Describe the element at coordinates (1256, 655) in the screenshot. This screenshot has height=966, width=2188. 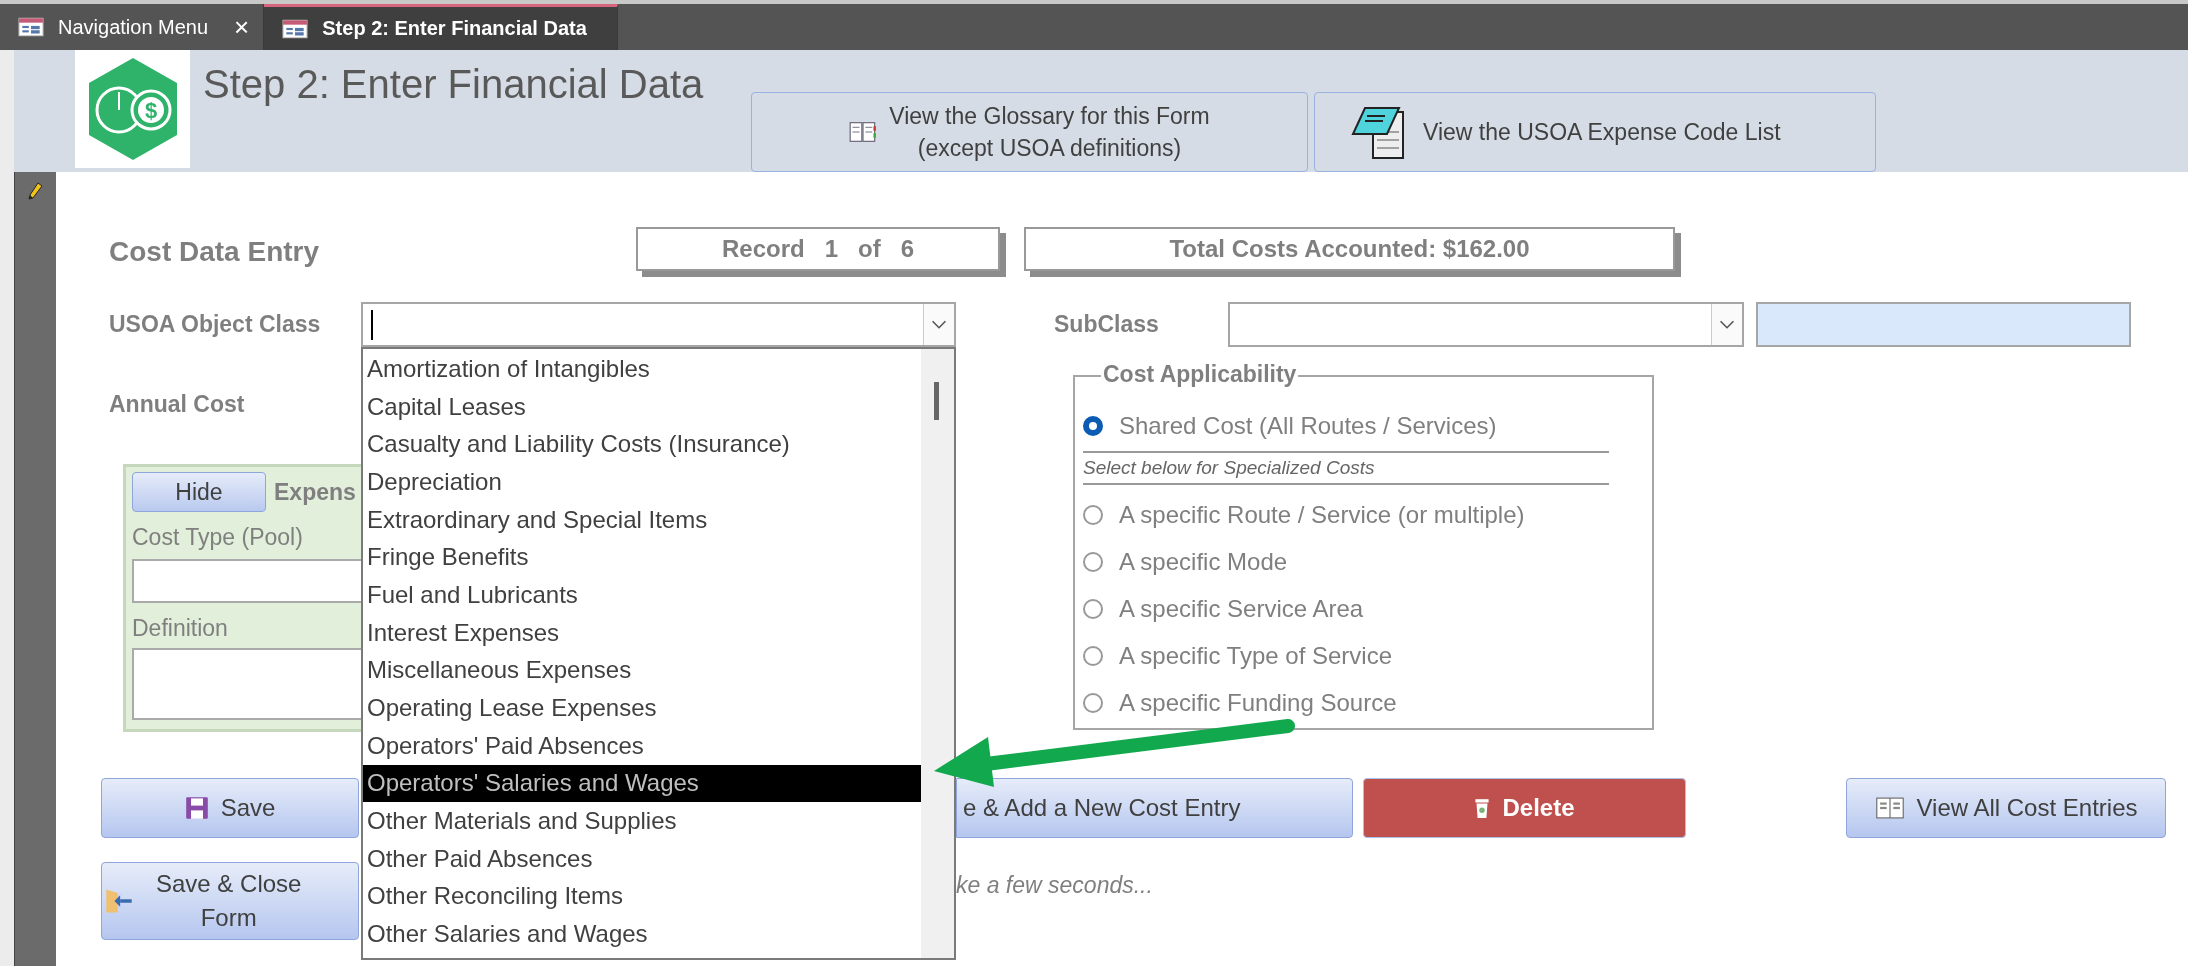
I see `option-label: A specific Type of Service` at that location.